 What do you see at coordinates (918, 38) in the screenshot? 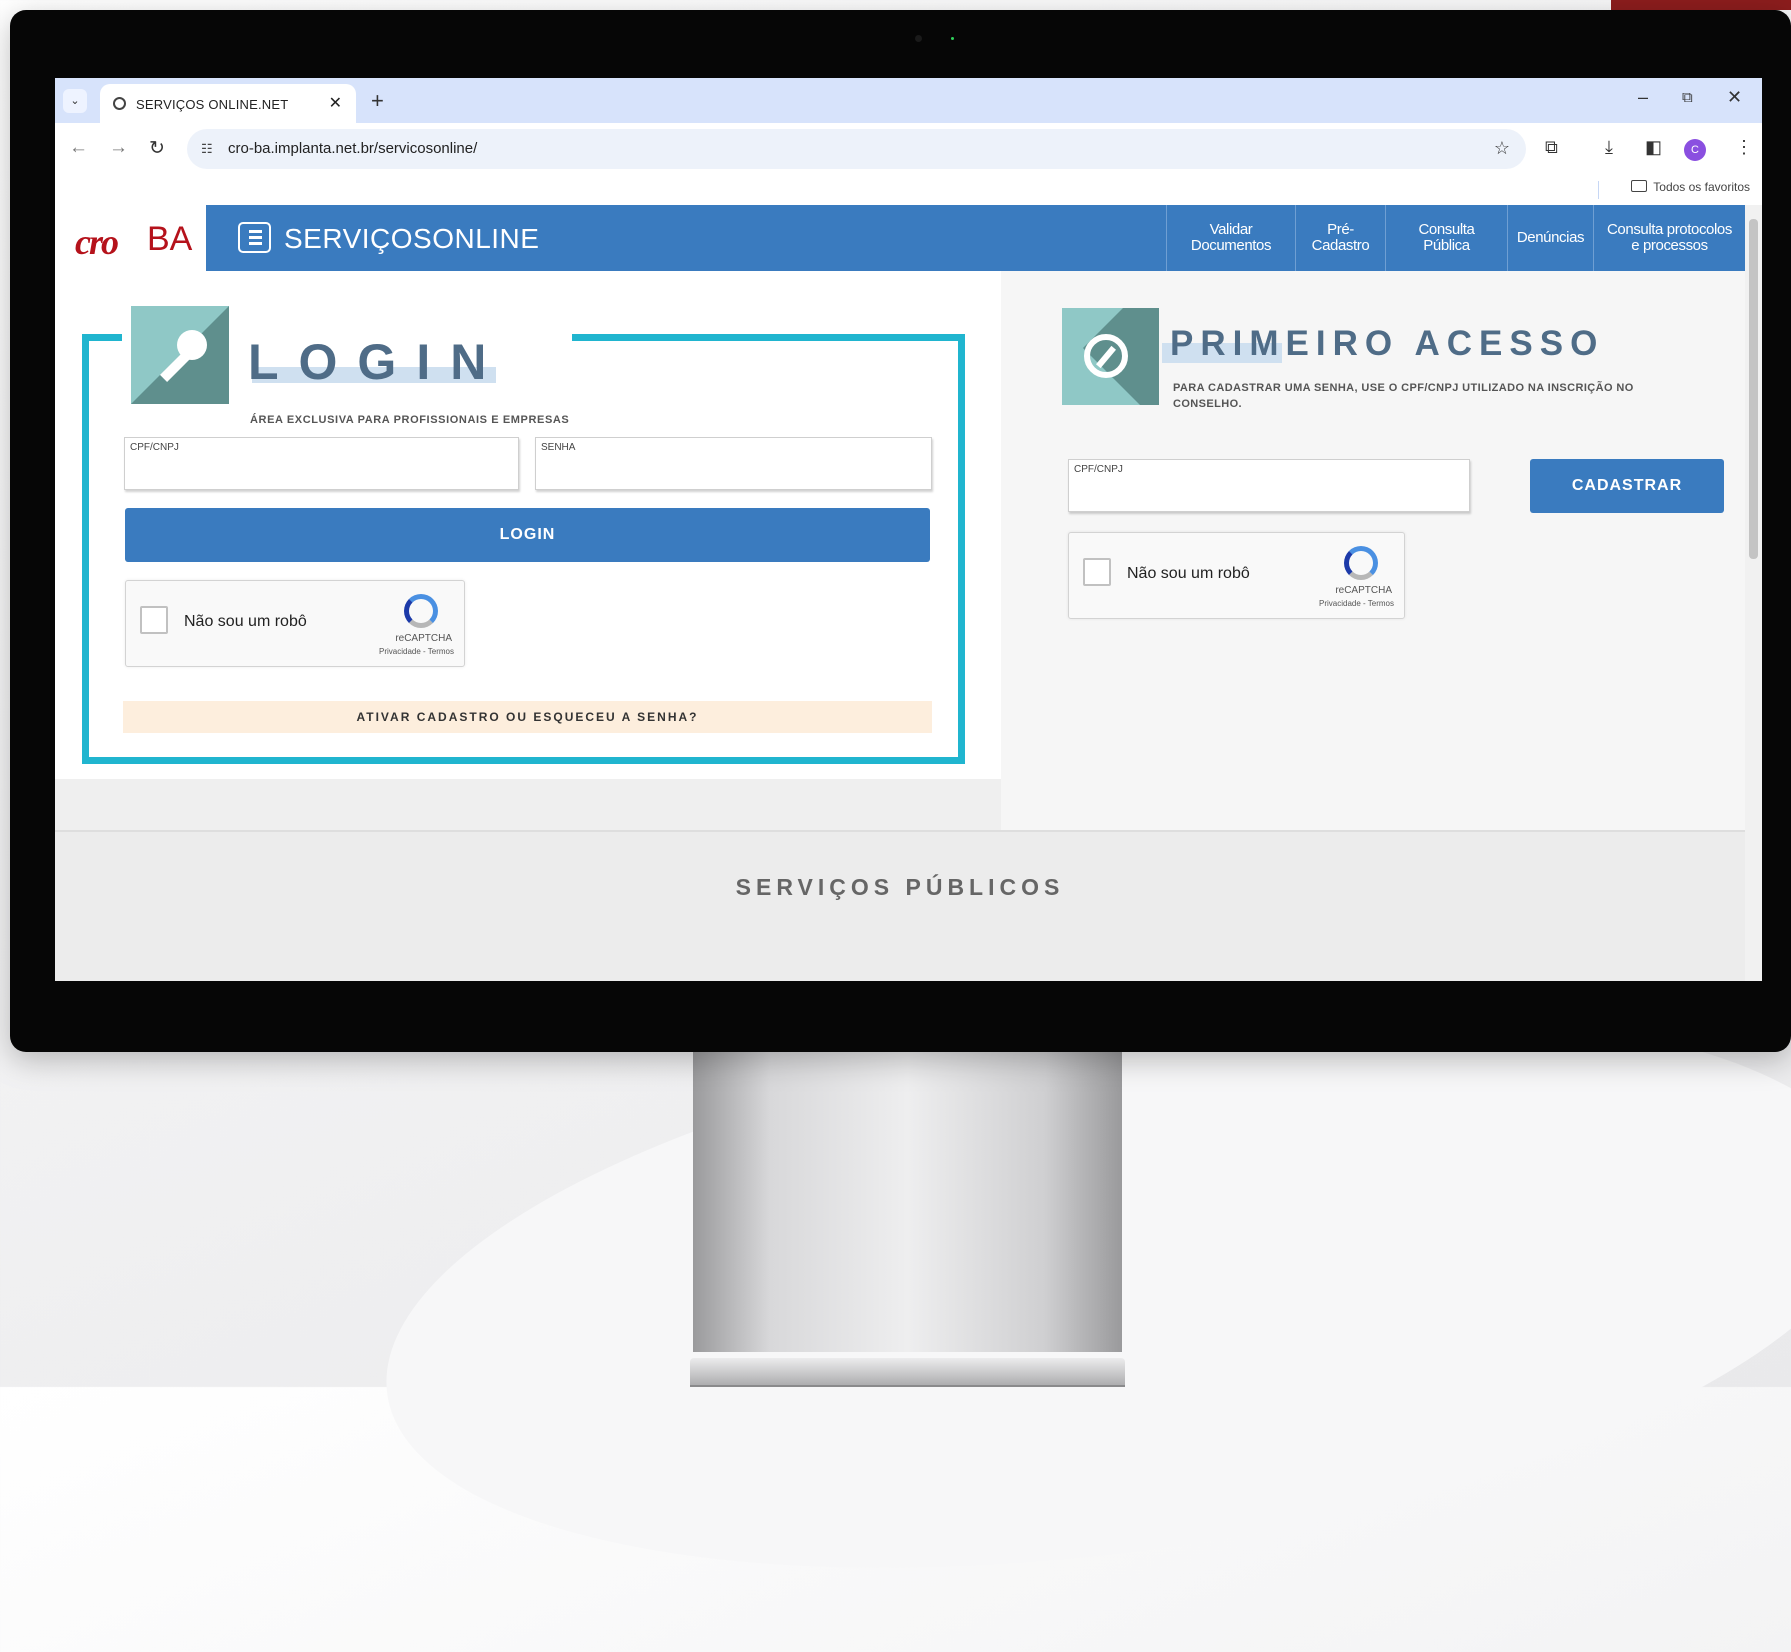
I see `camera` at bounding box center [918, 38].